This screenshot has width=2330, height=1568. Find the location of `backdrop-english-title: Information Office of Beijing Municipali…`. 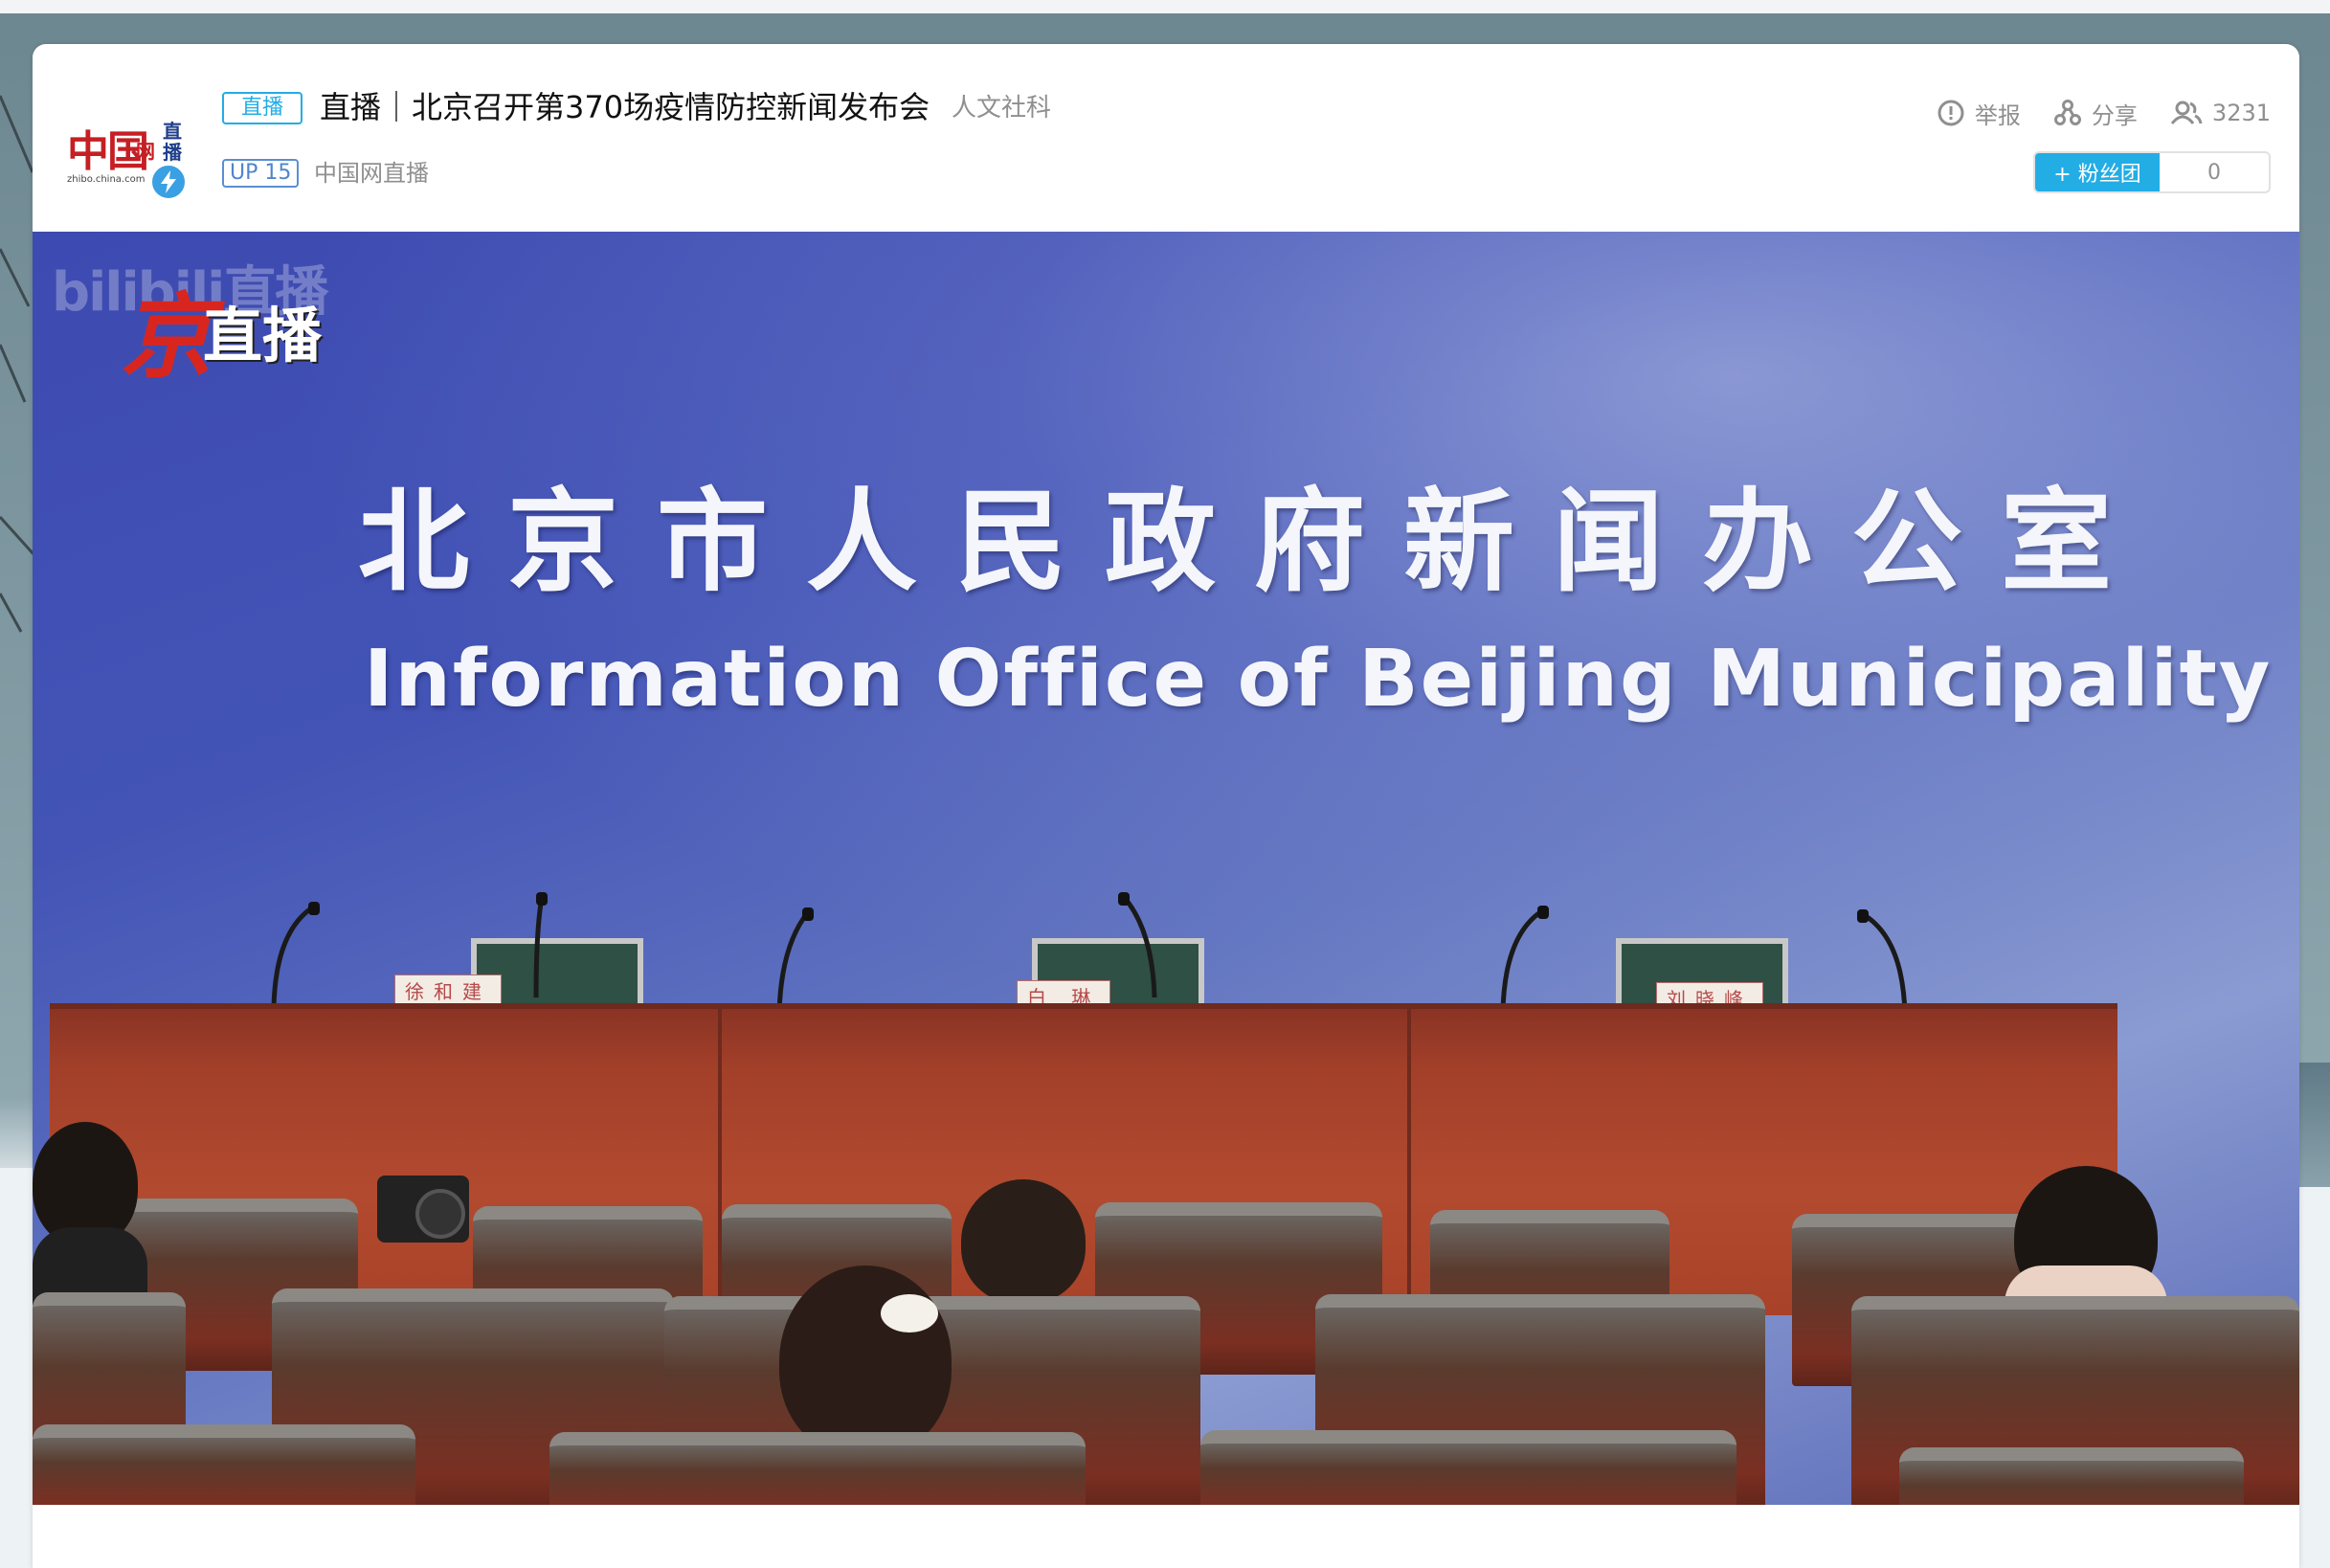

backdrop-english-title: Information Office of Beijing Municipali… is located at coordinates (1319, 679).